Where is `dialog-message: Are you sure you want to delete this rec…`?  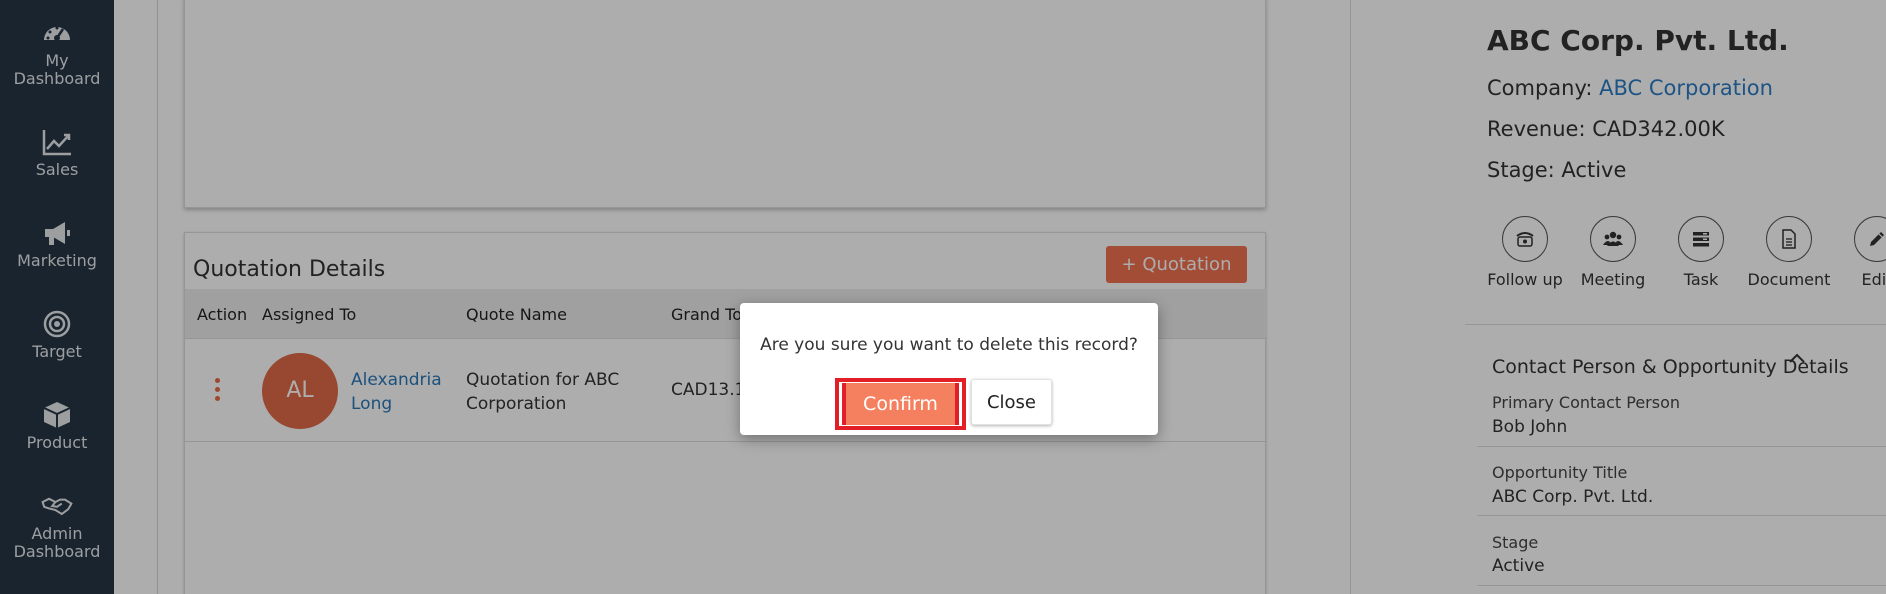
dialog-message: Are you sure you want to delete this rec… is located at coordinates (949, 345).